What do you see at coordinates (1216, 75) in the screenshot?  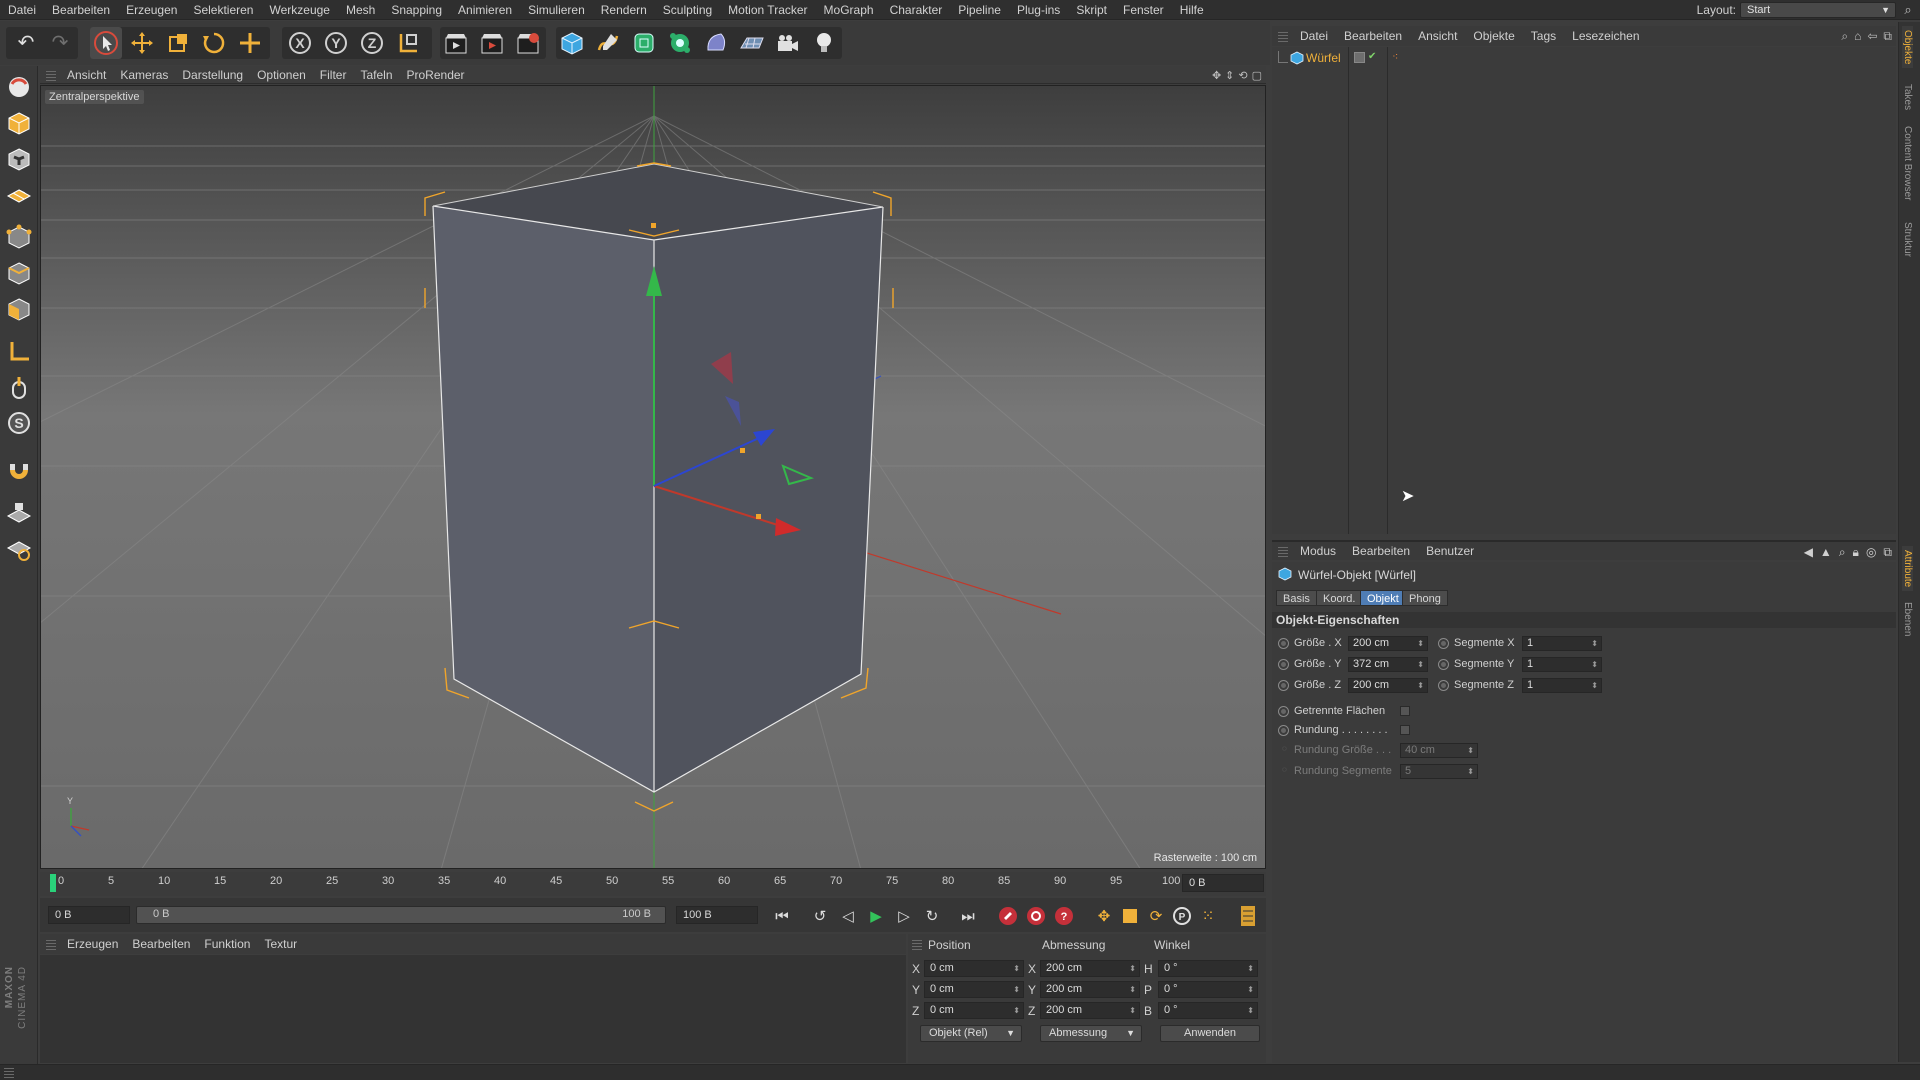 I see `pan-icon: ✥` at bounding box center [1216, 75].